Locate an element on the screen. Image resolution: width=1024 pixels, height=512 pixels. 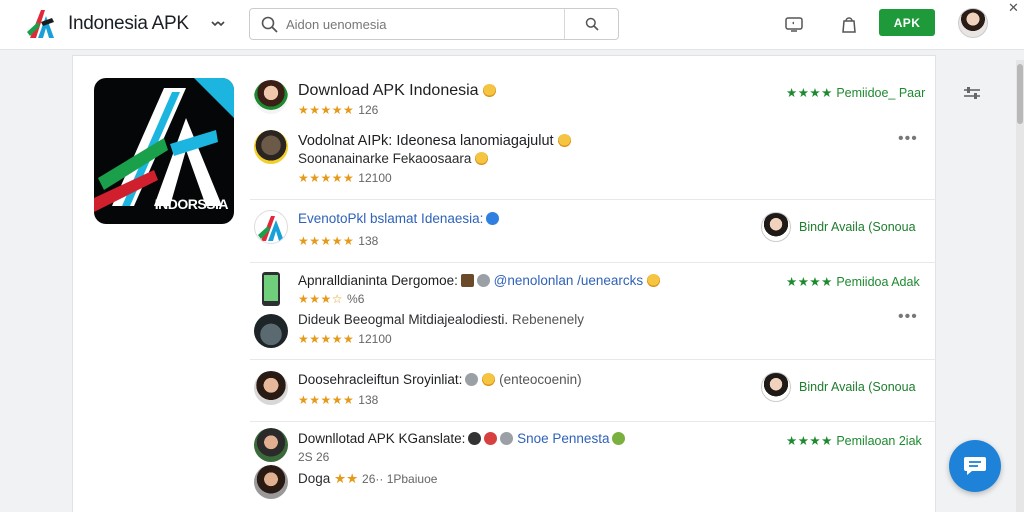
item-title-text: EvenotoPkl bslamat Idenaesia: is located at coordinates (391, 218).